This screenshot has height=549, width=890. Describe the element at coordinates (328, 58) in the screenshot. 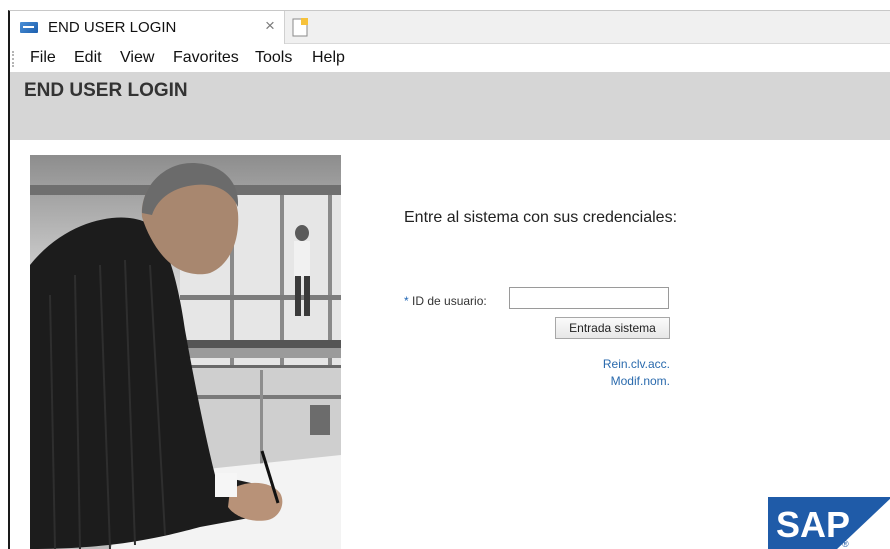

I see `menu-help: Help` at that location.